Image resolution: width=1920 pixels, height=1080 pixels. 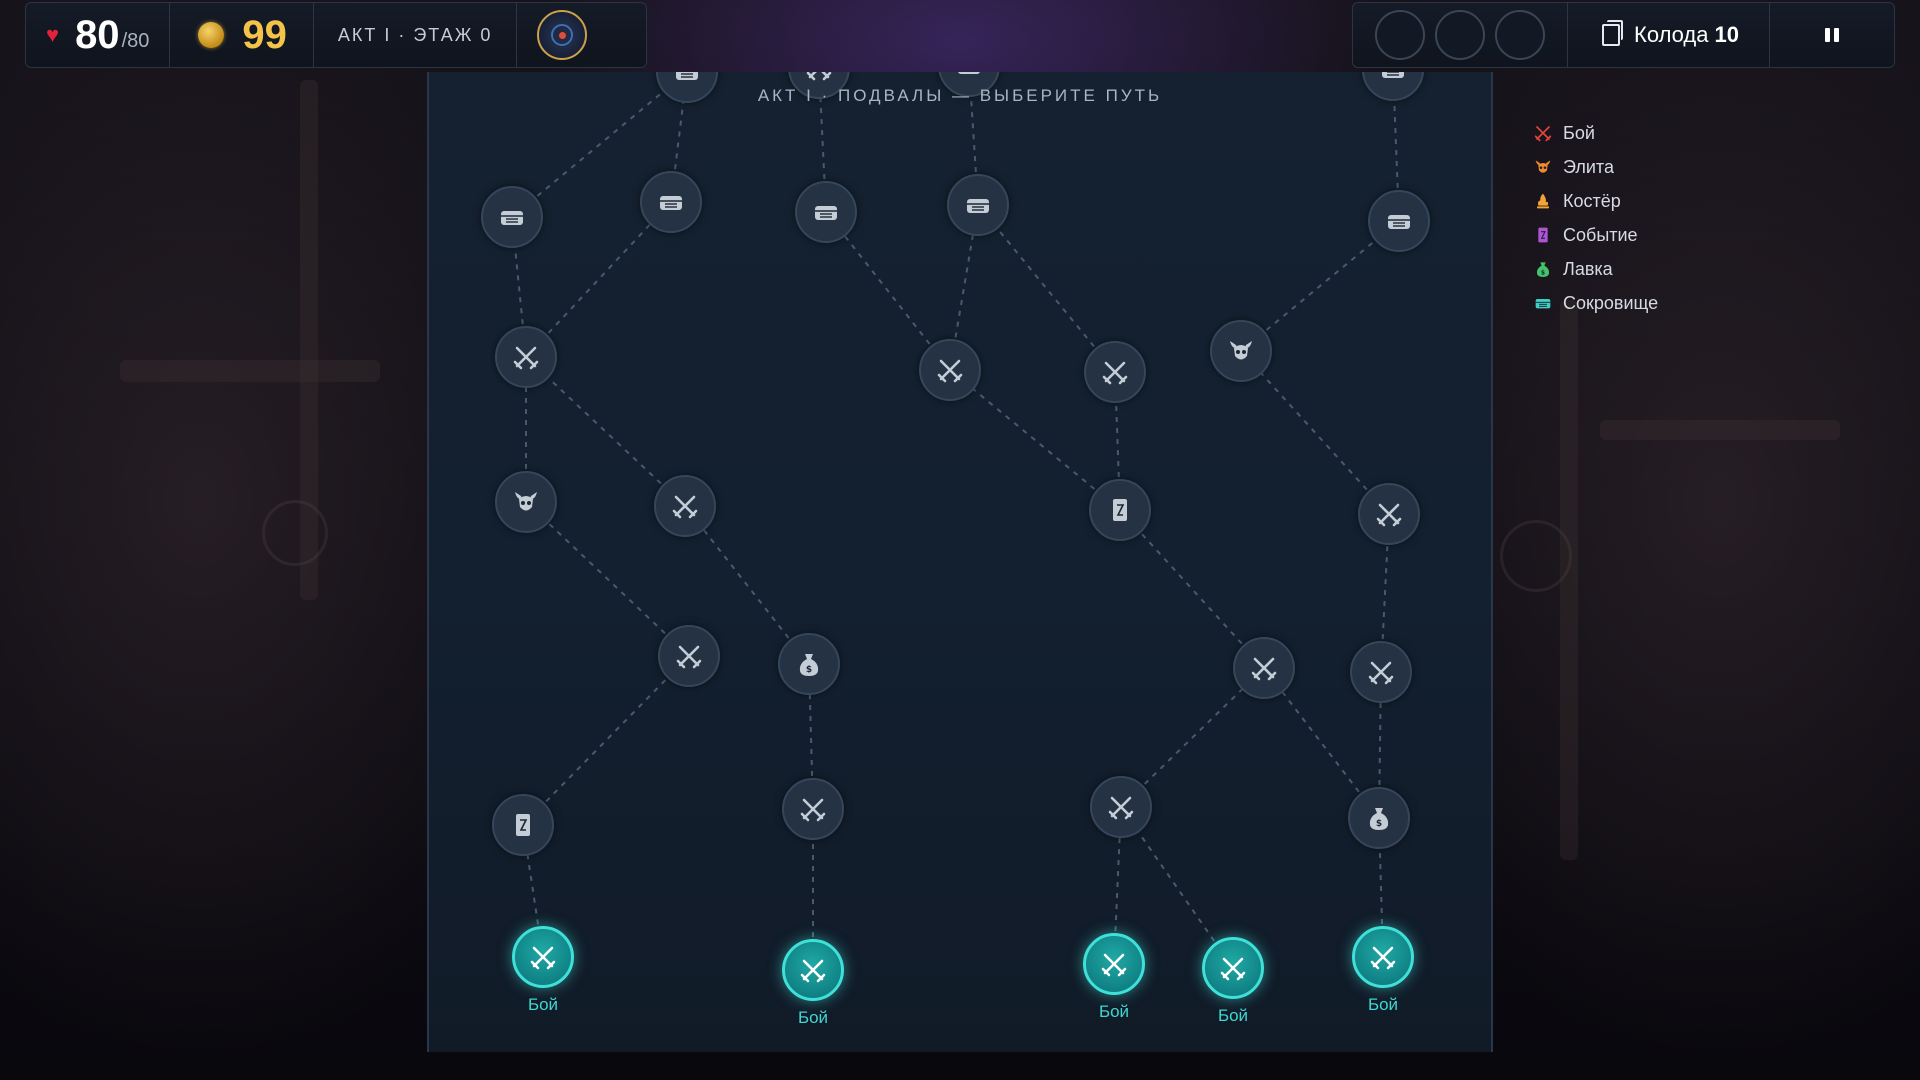 What do you see at coordinates (1543, 201) in the screenshot?
I see `campfire-icon` at bounding box center [1543, 201].